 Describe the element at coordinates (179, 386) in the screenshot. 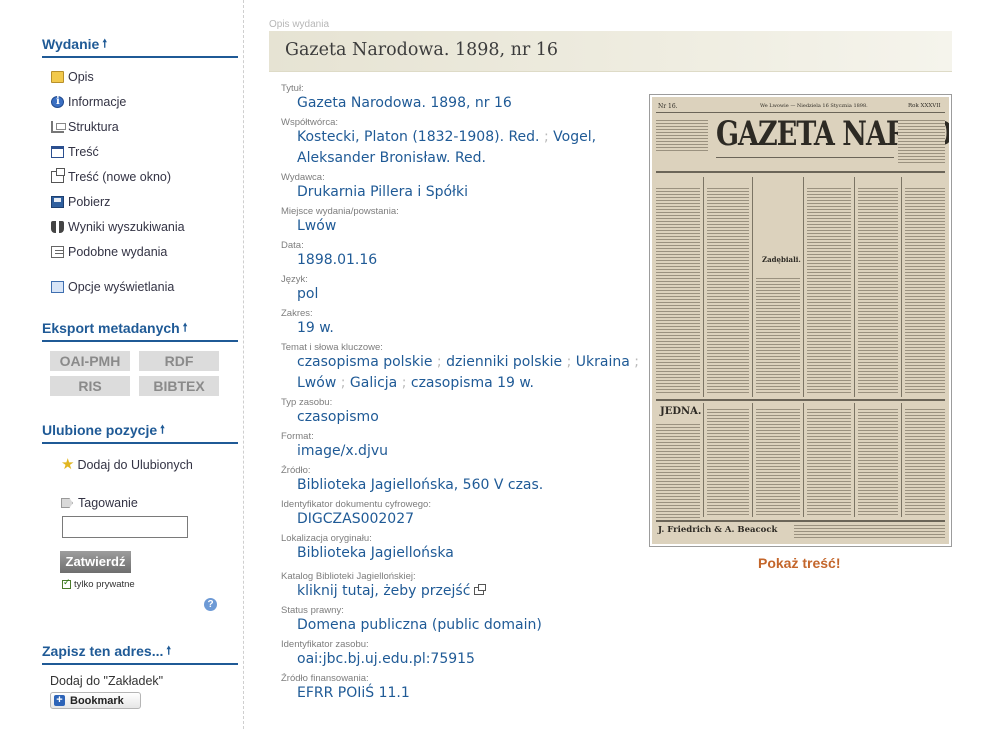

I see `export-bibtex-button: BIBTEX` at that location.